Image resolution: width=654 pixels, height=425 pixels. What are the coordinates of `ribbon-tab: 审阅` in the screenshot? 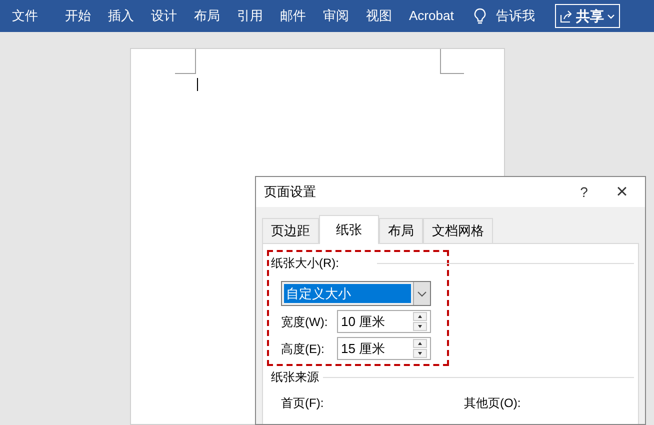 It's located at (336, 16).